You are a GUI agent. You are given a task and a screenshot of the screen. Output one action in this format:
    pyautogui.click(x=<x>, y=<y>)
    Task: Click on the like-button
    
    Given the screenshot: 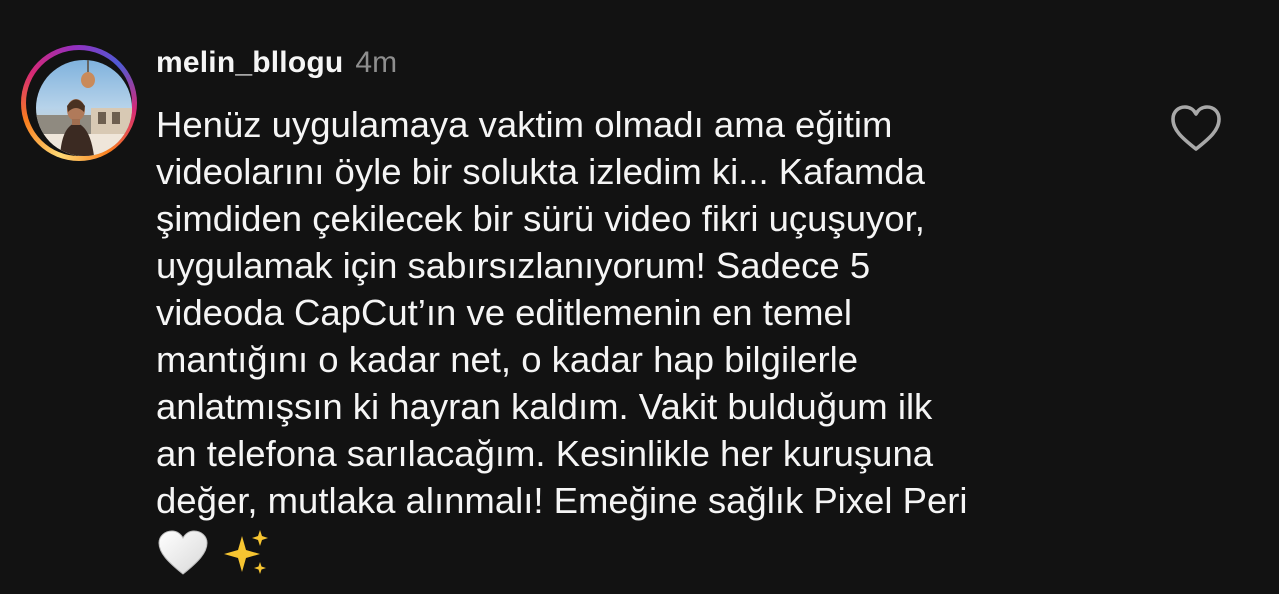 What is the action you would take?
    pyautogui.click(x=1196, y=128)
    